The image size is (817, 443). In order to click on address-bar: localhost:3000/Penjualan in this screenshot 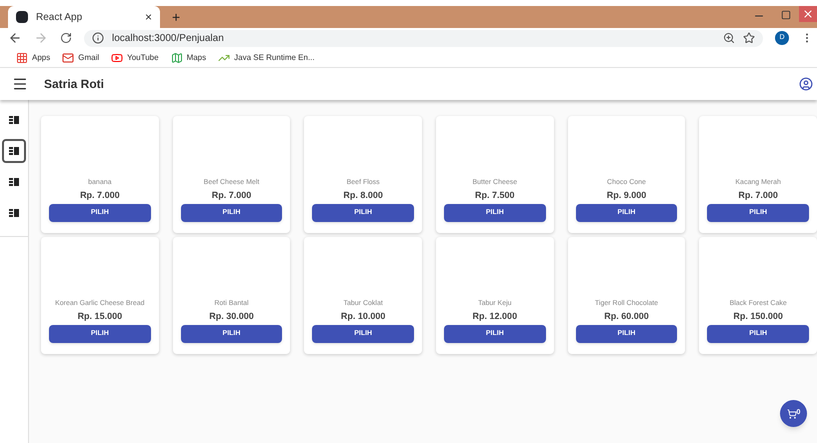, I will do `click(423, 38)`.